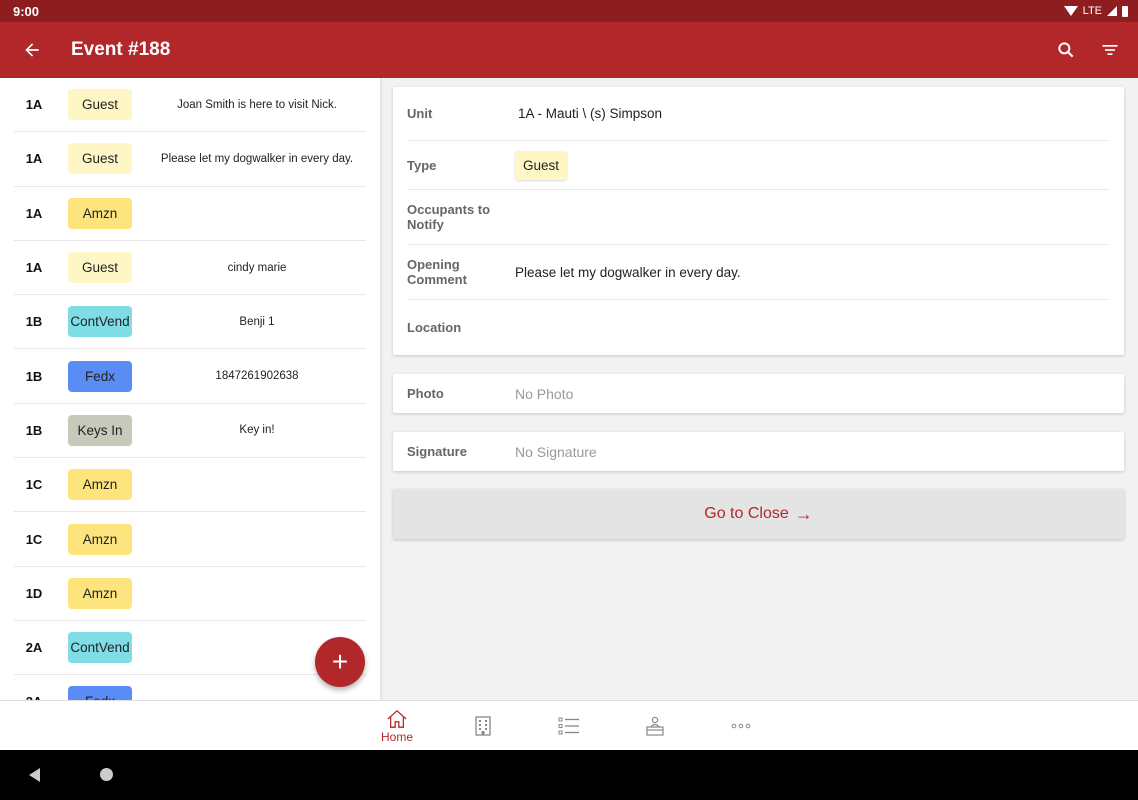 This screenshot has height=800, width=1138. What do you see at coordinates (758, 114) in the screenshot?
I see `unit-row: Unit 1A - Mauti \ (s) Simpson` at bounding box center [758, 114].